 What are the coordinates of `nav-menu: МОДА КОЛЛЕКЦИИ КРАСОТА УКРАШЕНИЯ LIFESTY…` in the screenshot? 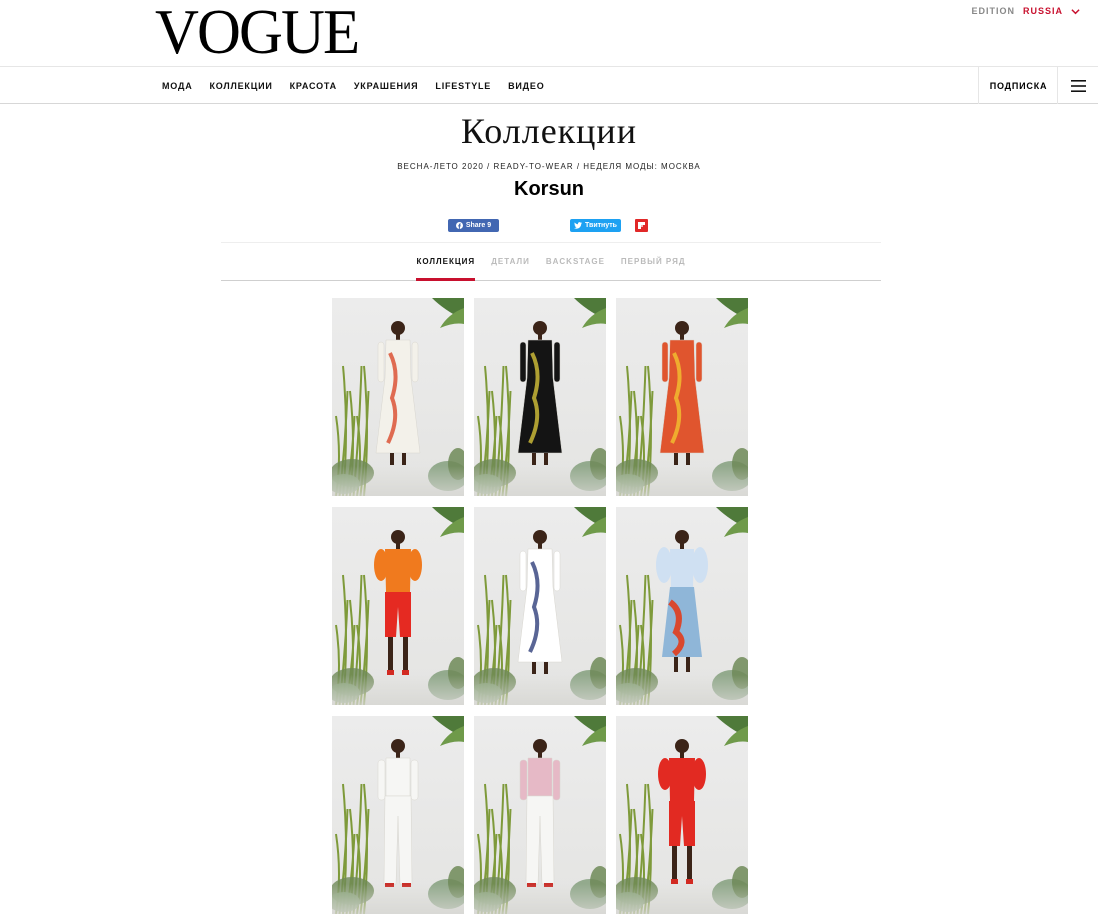 It's located at (353, 86).